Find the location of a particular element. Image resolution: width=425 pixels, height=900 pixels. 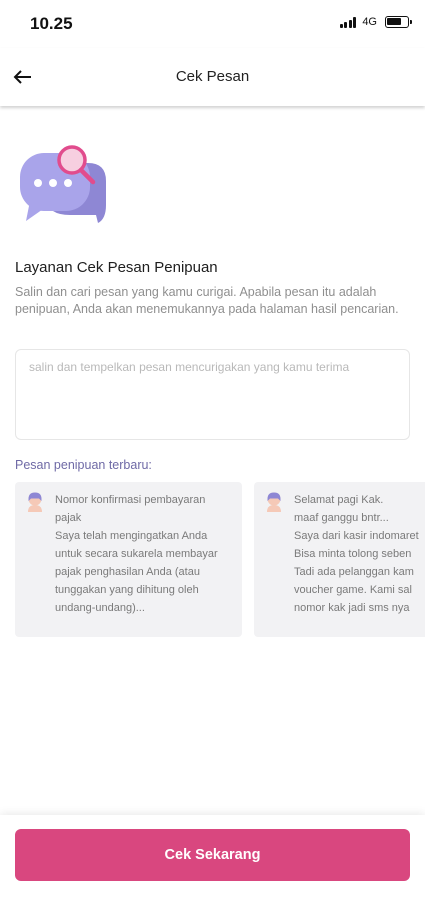

service-title: Layanan Cek Pesan Penipuan is located at coordinates (116, 267).